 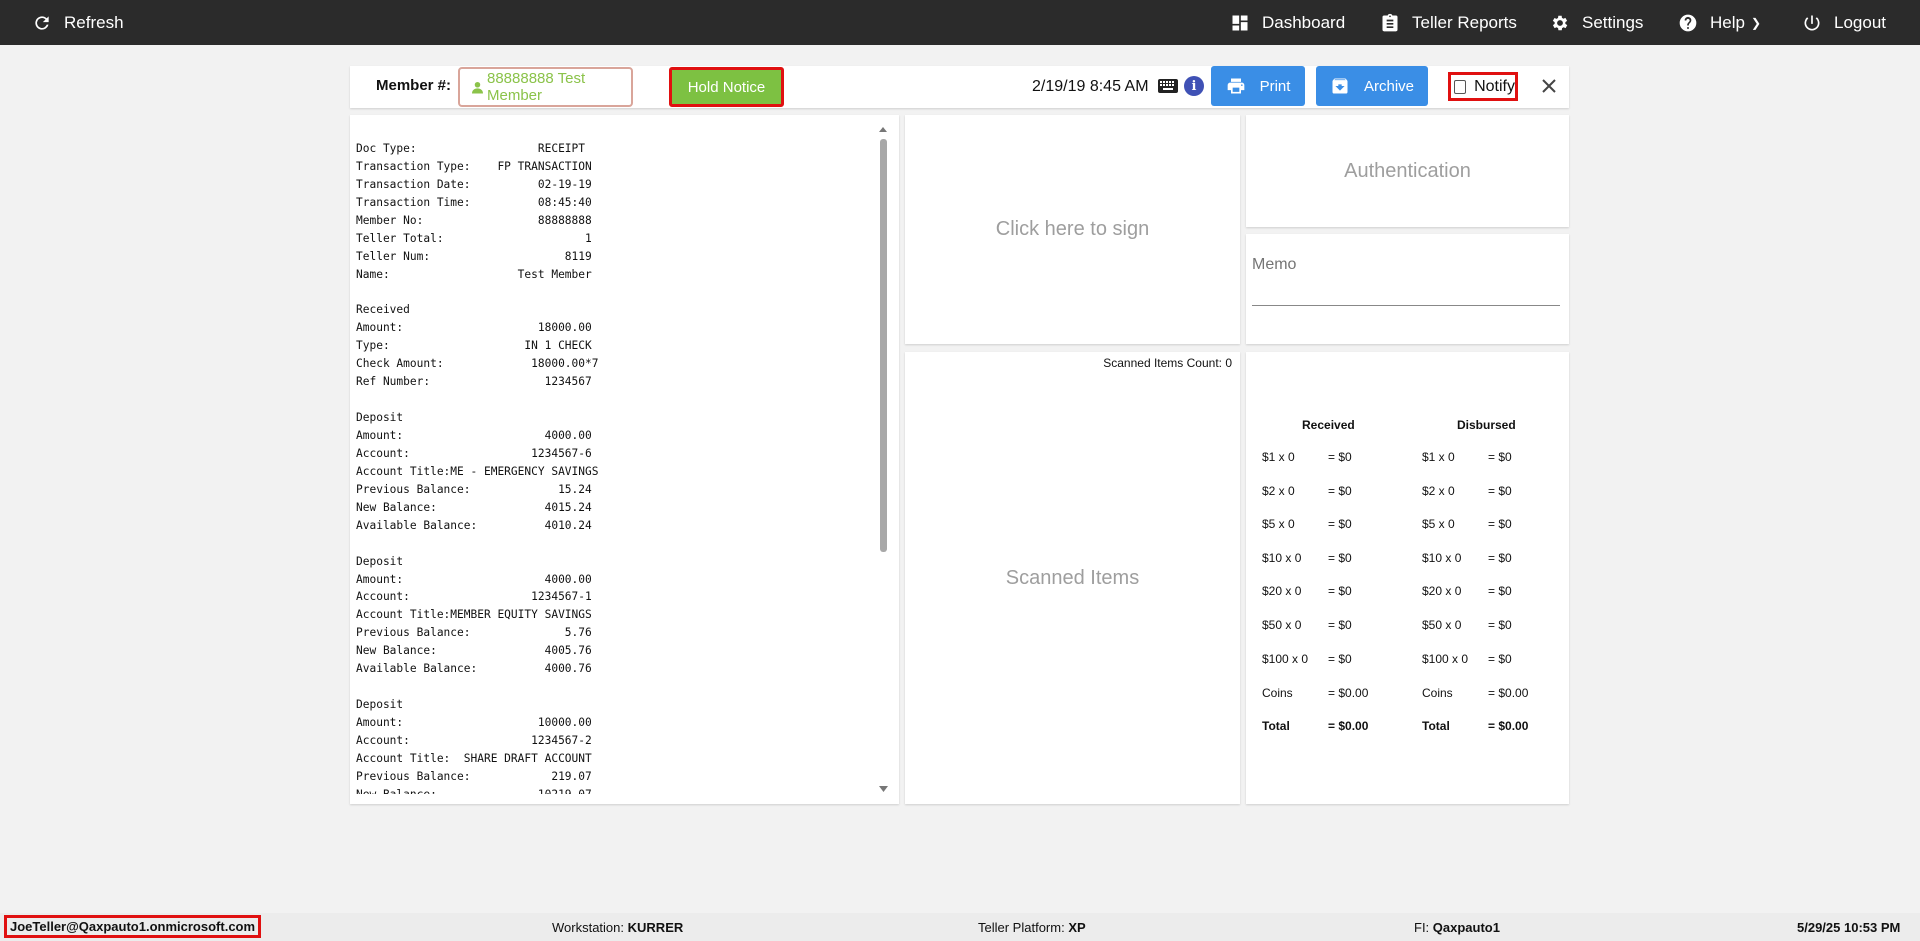 I want to click on receipt-line: Amount: 18000.00, so click(x=474, y=328).